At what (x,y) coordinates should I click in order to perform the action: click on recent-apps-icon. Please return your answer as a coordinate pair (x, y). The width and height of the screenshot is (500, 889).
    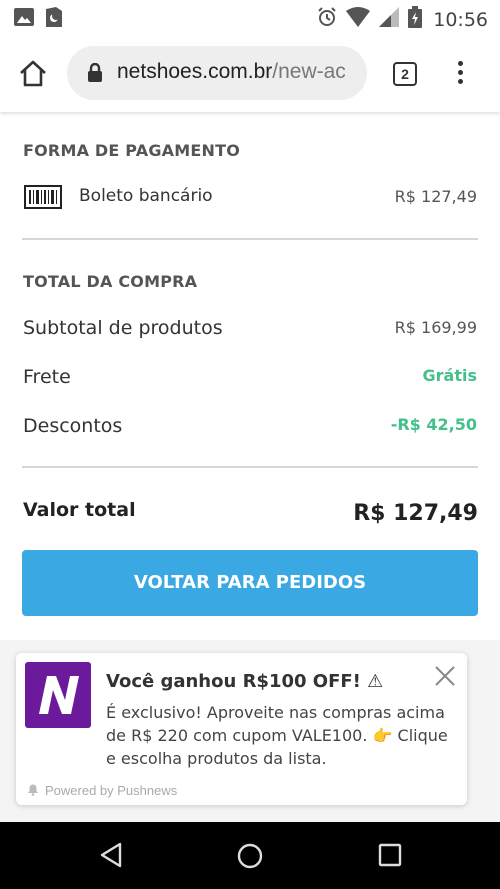
    Looking at the image, I should click on (390, 857).